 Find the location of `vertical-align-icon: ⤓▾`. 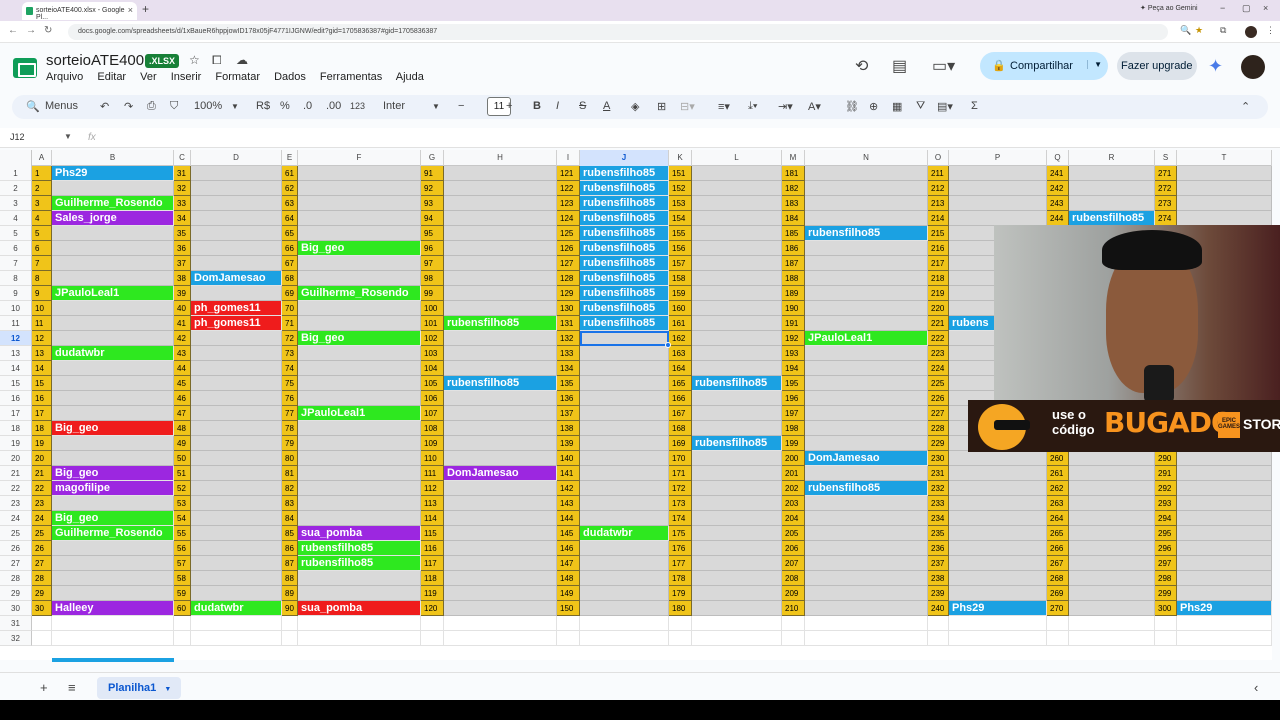

vertical-align-icon: ⤓▾ is located at coordinates (752, 106).